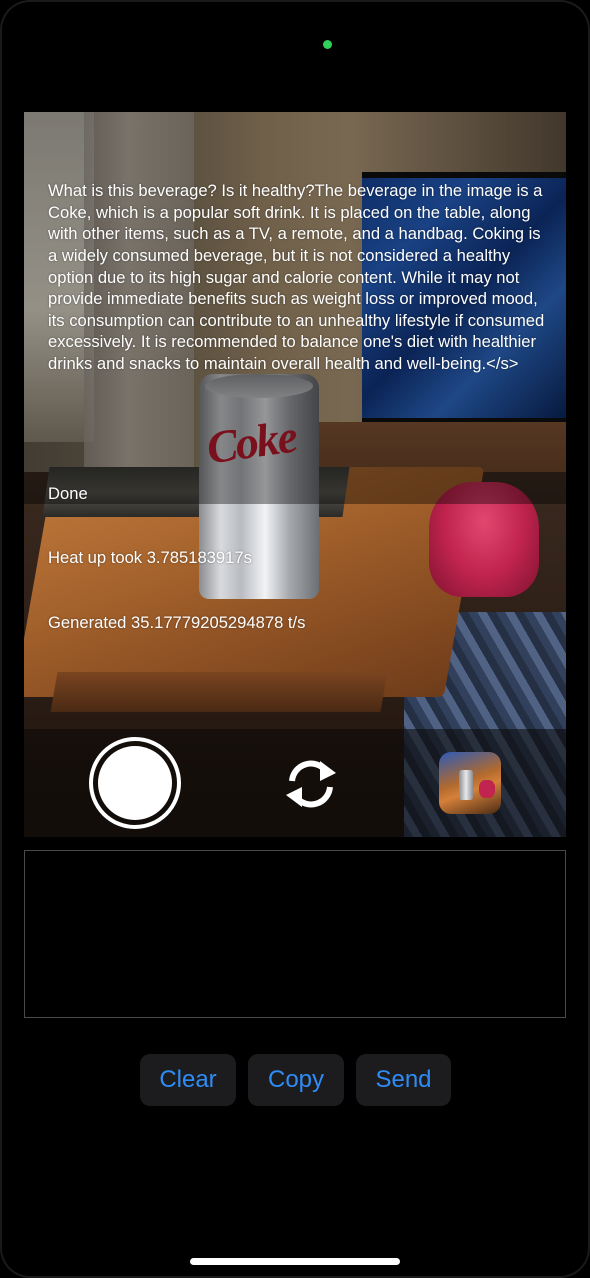 The height and width of the screenshot is (1278, 590). I want to click on flip-camera-button, so click(311, 784).